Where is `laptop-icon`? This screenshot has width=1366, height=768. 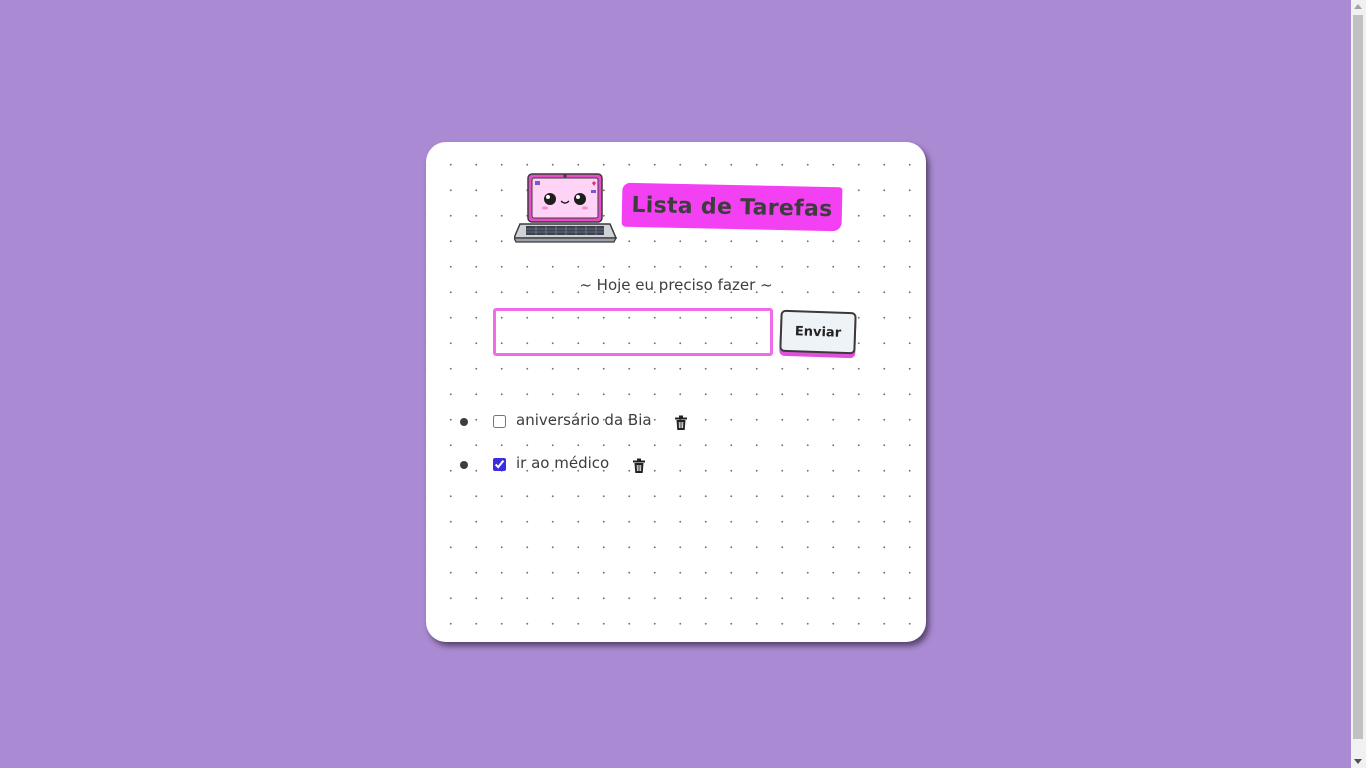 laptop-icon is located at coordinates (566, 208).